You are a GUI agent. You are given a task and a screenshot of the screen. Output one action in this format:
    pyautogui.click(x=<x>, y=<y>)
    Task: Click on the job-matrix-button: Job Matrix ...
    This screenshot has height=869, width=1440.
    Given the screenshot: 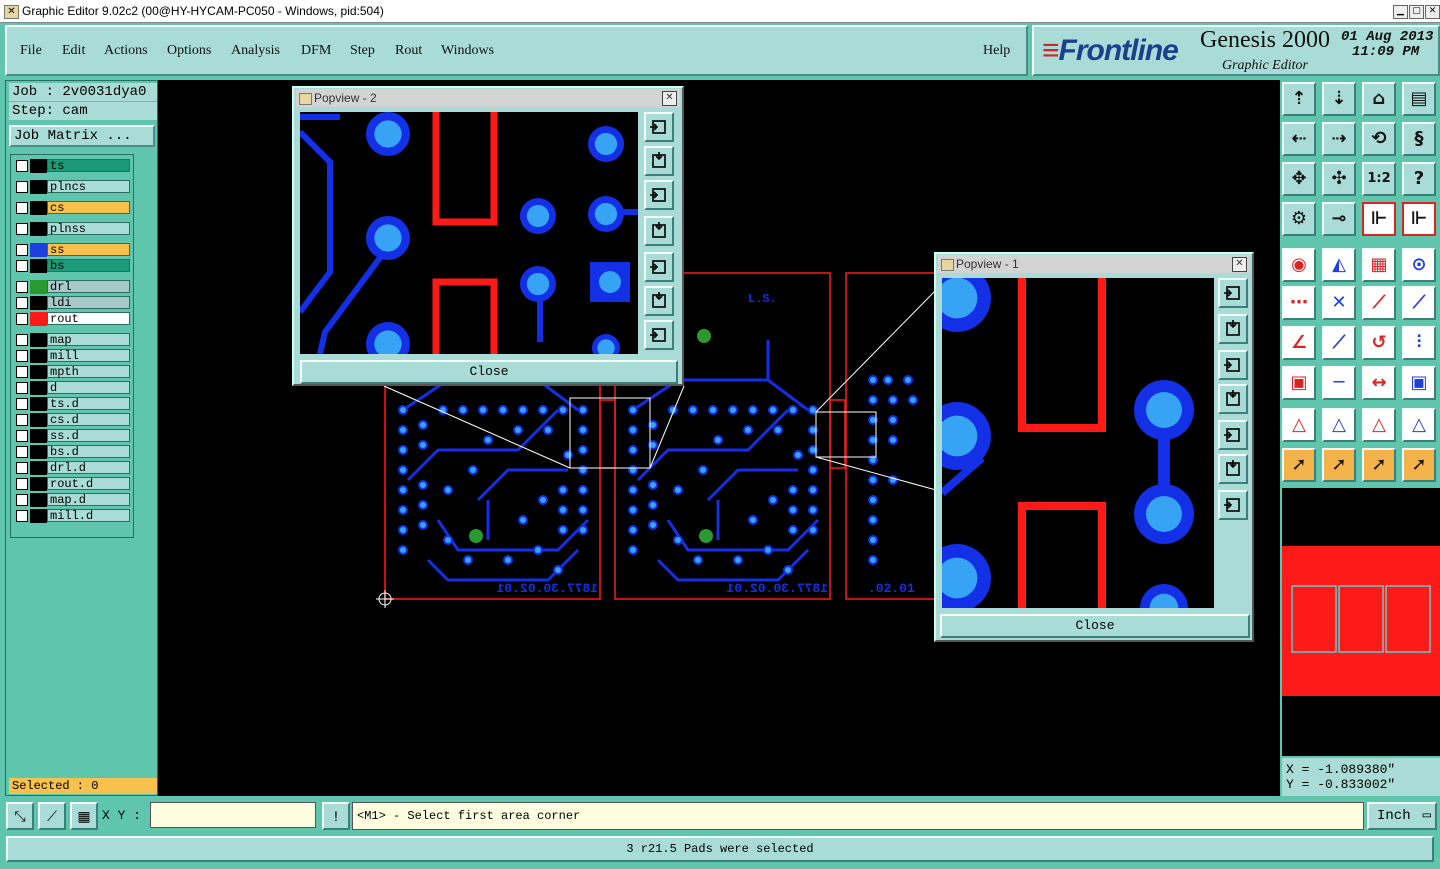 What is the action you would take?
    pyautogui.click(x=82, y=136)
    